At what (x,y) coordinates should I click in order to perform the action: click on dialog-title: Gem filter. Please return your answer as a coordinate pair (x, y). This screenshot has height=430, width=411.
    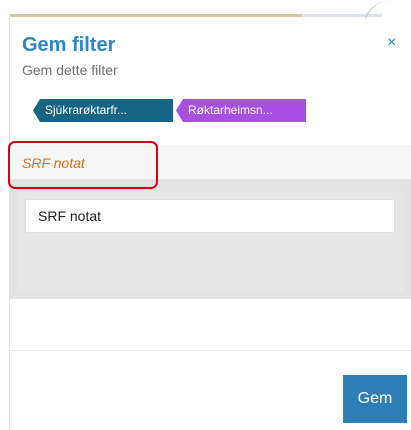
    Looking at the image, I should click on (69, 45).